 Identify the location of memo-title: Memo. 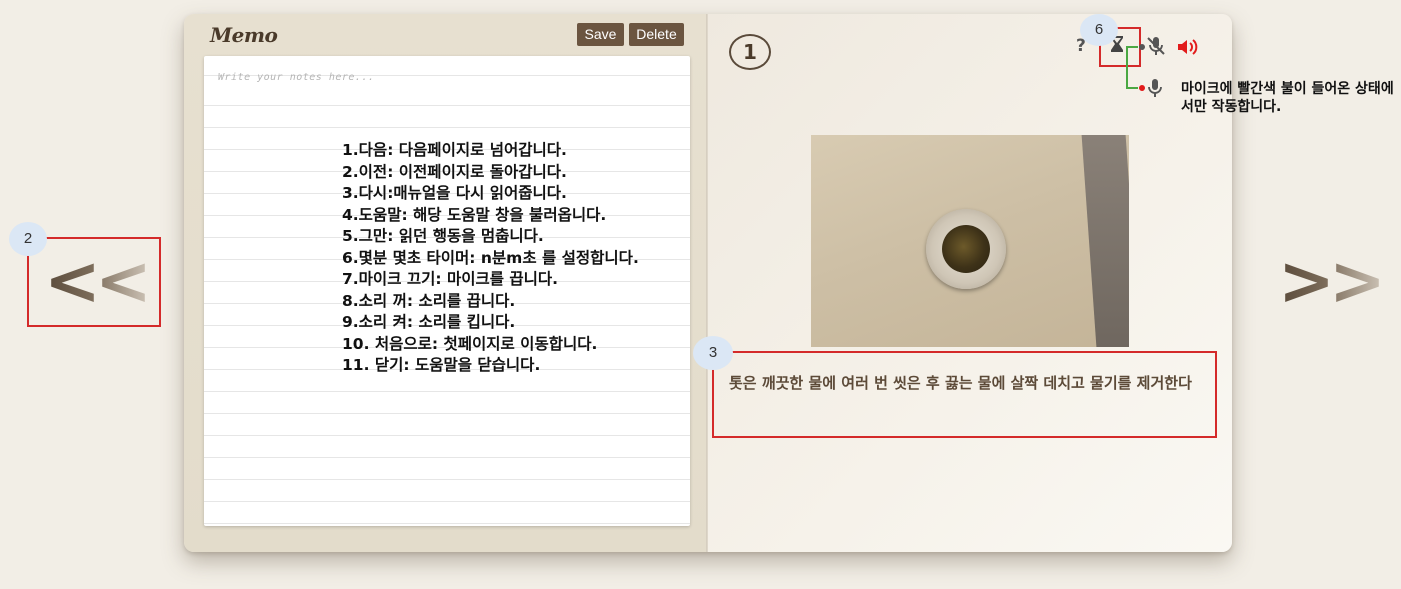
(244, 35).